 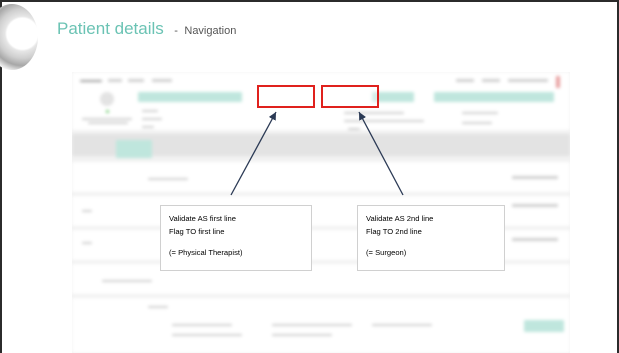 I want to click on callout-first-line-text-1: Validate AS first line, so click(x=202, y=218).